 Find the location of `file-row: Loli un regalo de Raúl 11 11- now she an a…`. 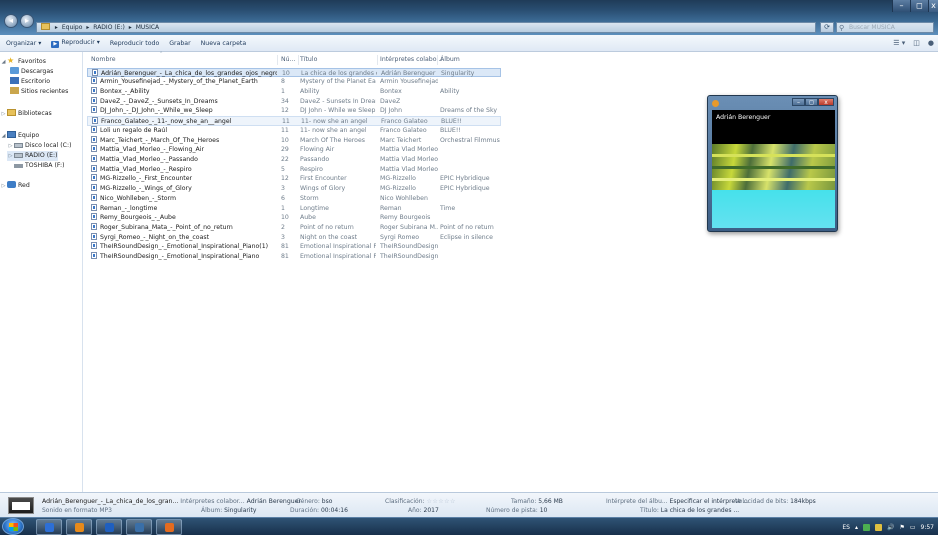

file-row: Loli un regalo de Raúl 11 11- now she an a… is located at coordinates (294, 130).